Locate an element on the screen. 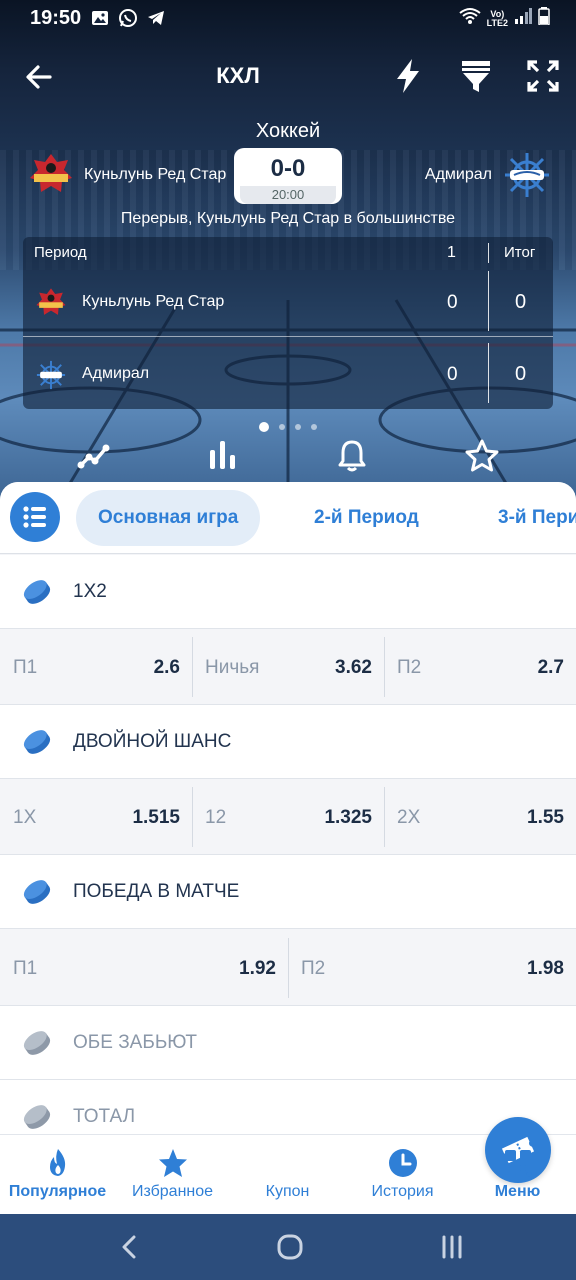 The height and width of the screenshot is (1280, 576). network-type-label: Vo) LTE2 is located at coordinates (497, 18).